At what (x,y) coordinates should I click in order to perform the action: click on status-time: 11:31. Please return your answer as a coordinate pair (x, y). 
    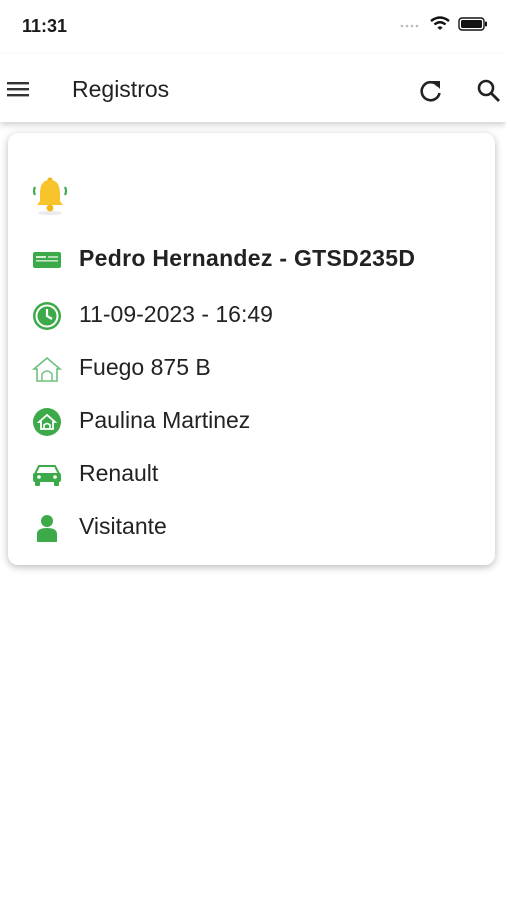
    Looking at the image, I should click on (45, 26).